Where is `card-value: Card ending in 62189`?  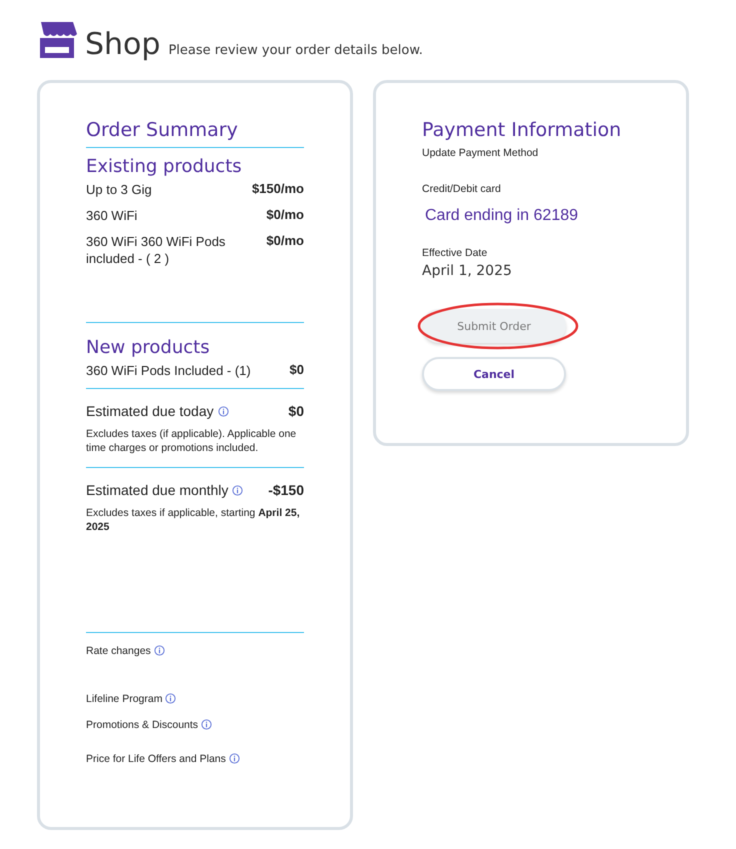 card-value: Card ending in 62189 is located at coordinates (502, 216).